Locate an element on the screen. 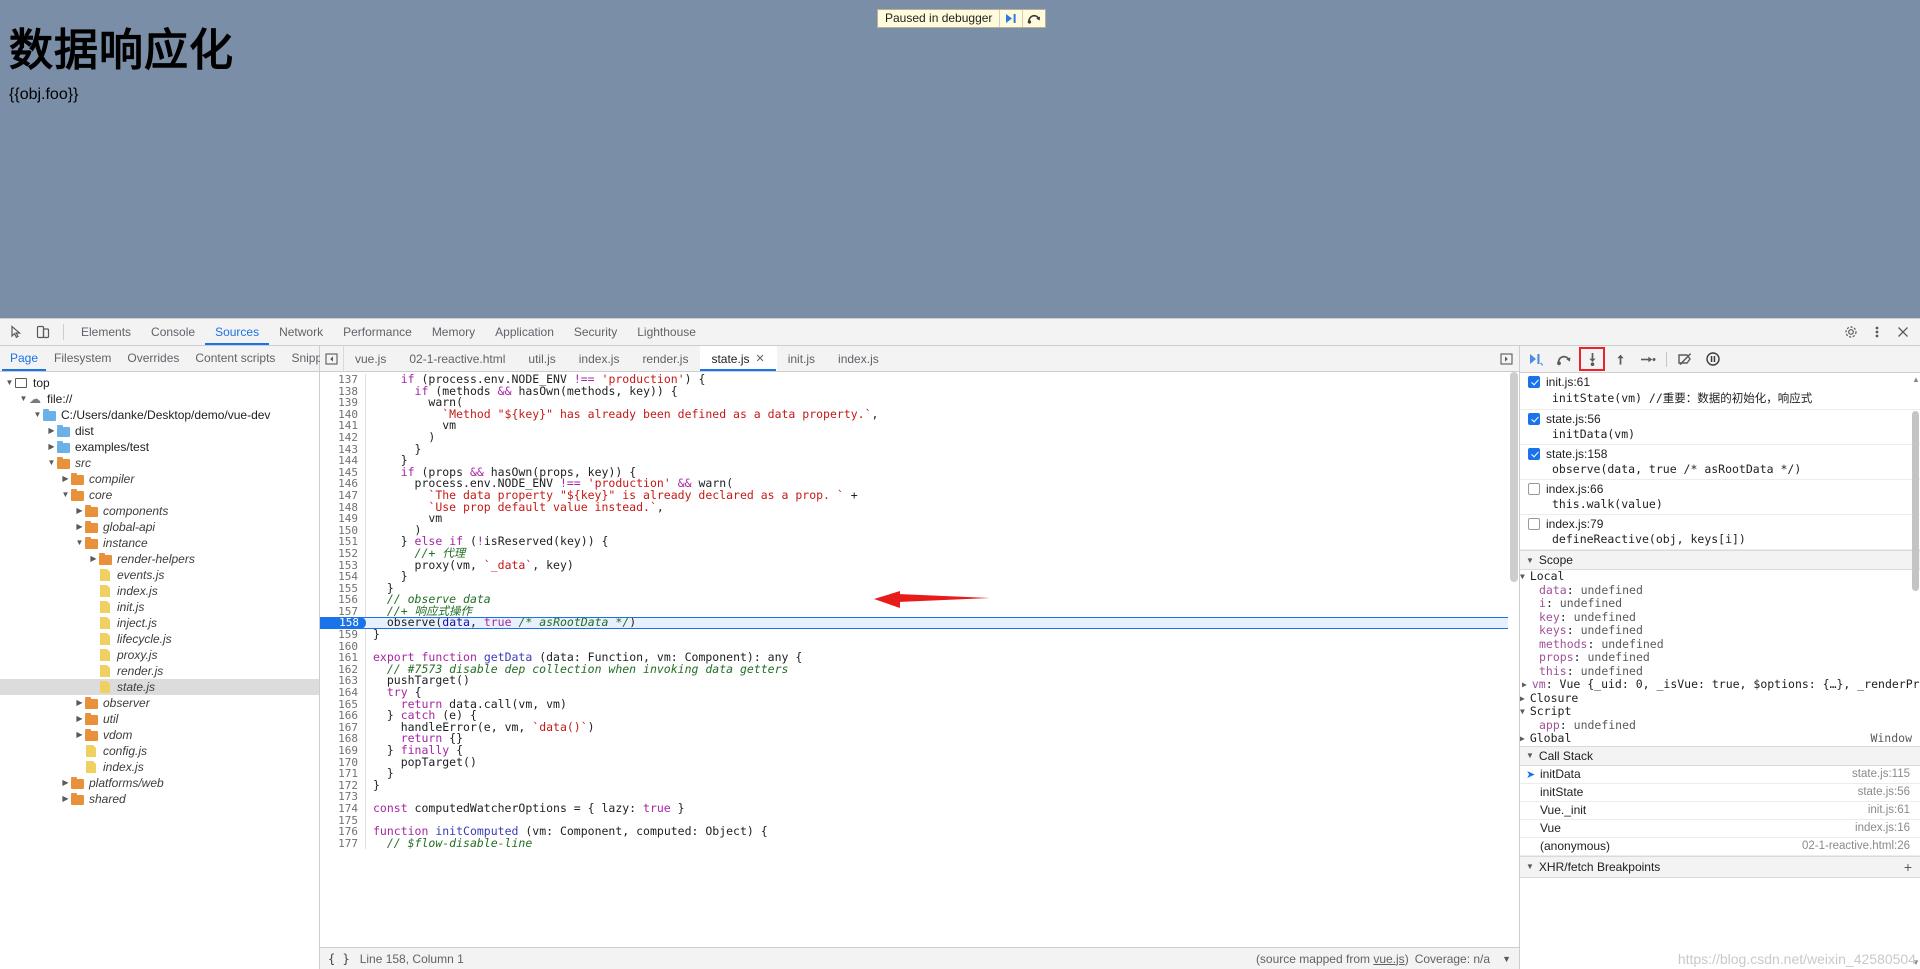 This screenshot has height=969, width=1920. scope-entry: i: undefined is located at coordinates (1720, 603).